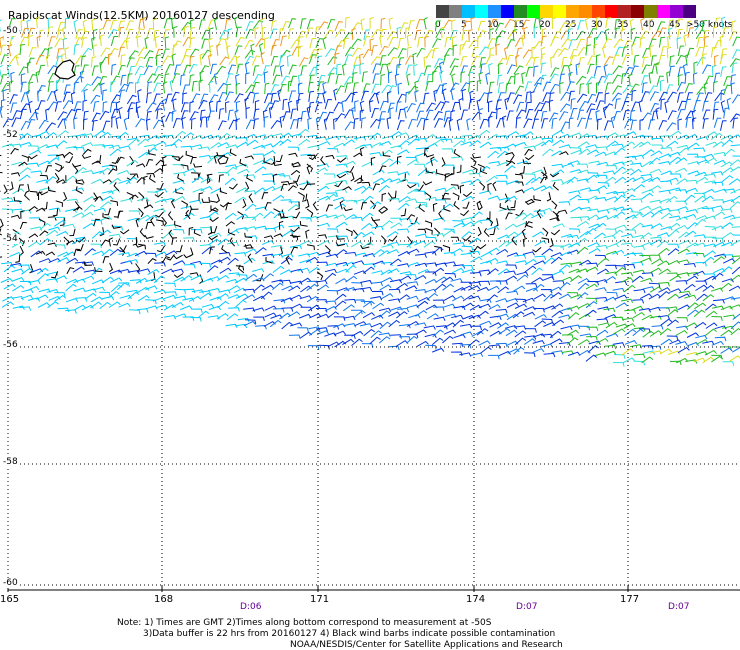 The height and width of the screenshot is (650, 740). What do you see at coordinates (10, 31) in the screenshot?
I see `latitude-label: -50` at bounding box center [10, 31].